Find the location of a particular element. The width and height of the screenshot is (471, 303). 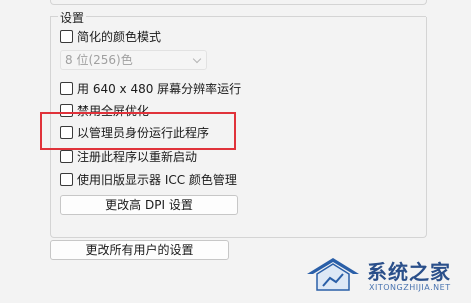

change-dpi-button: 更改高 DPI 设置 is located at coordinates (149, 205).